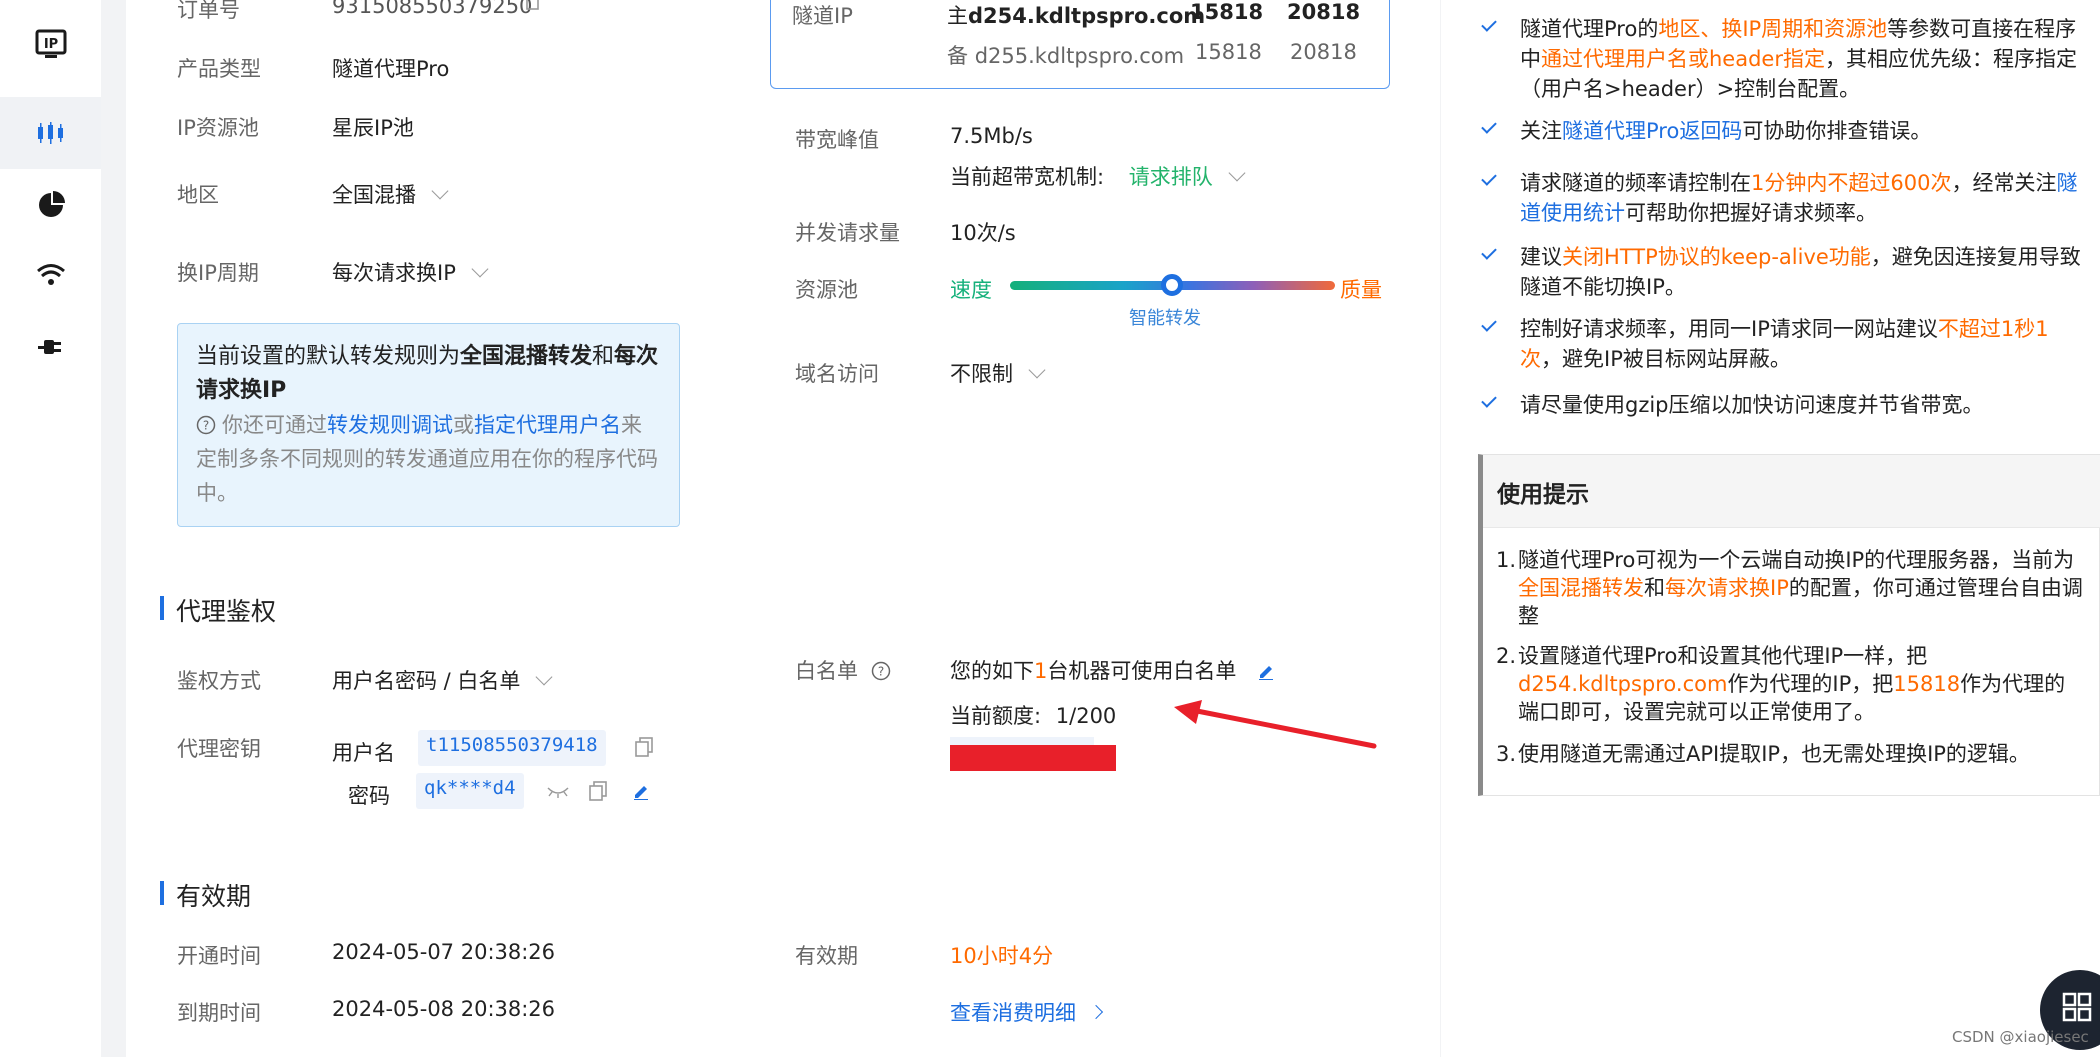  I want to click on validity-section-title: 有效期, so click(205, 895).